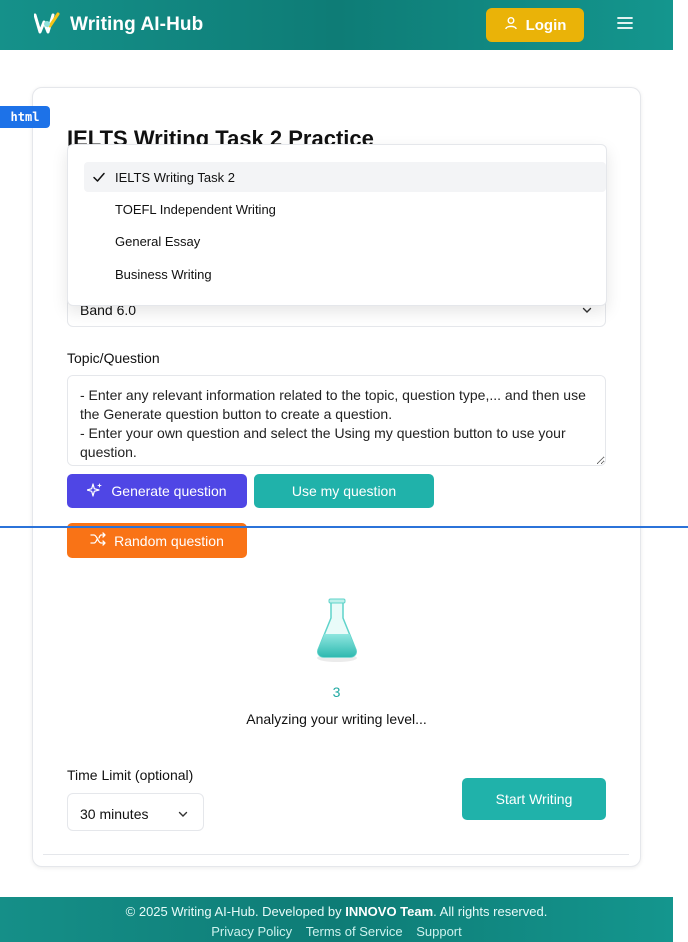  Describe the element at coordinates (235, 911) in the screenshot. I see `copyright-prefix: © 2025 Writing AI-Hub. Developed by` at that location.